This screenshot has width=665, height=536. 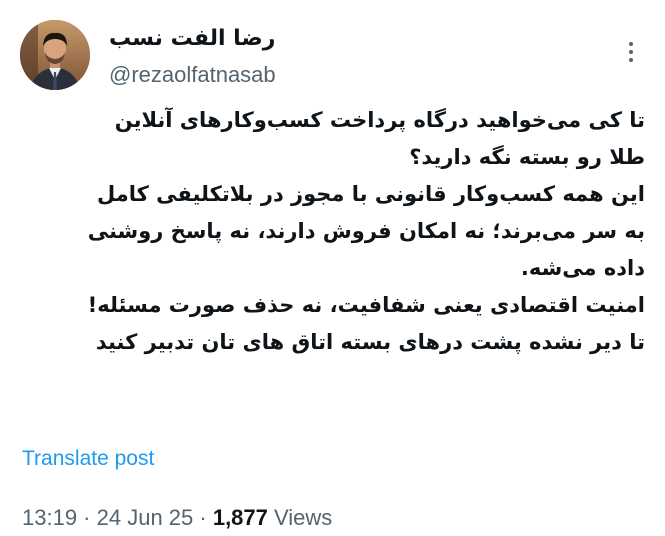 I want to click on tweet-meta: 13:19 · 24 Jun 25 · 1,877 Views, so click(x=177, y=518).